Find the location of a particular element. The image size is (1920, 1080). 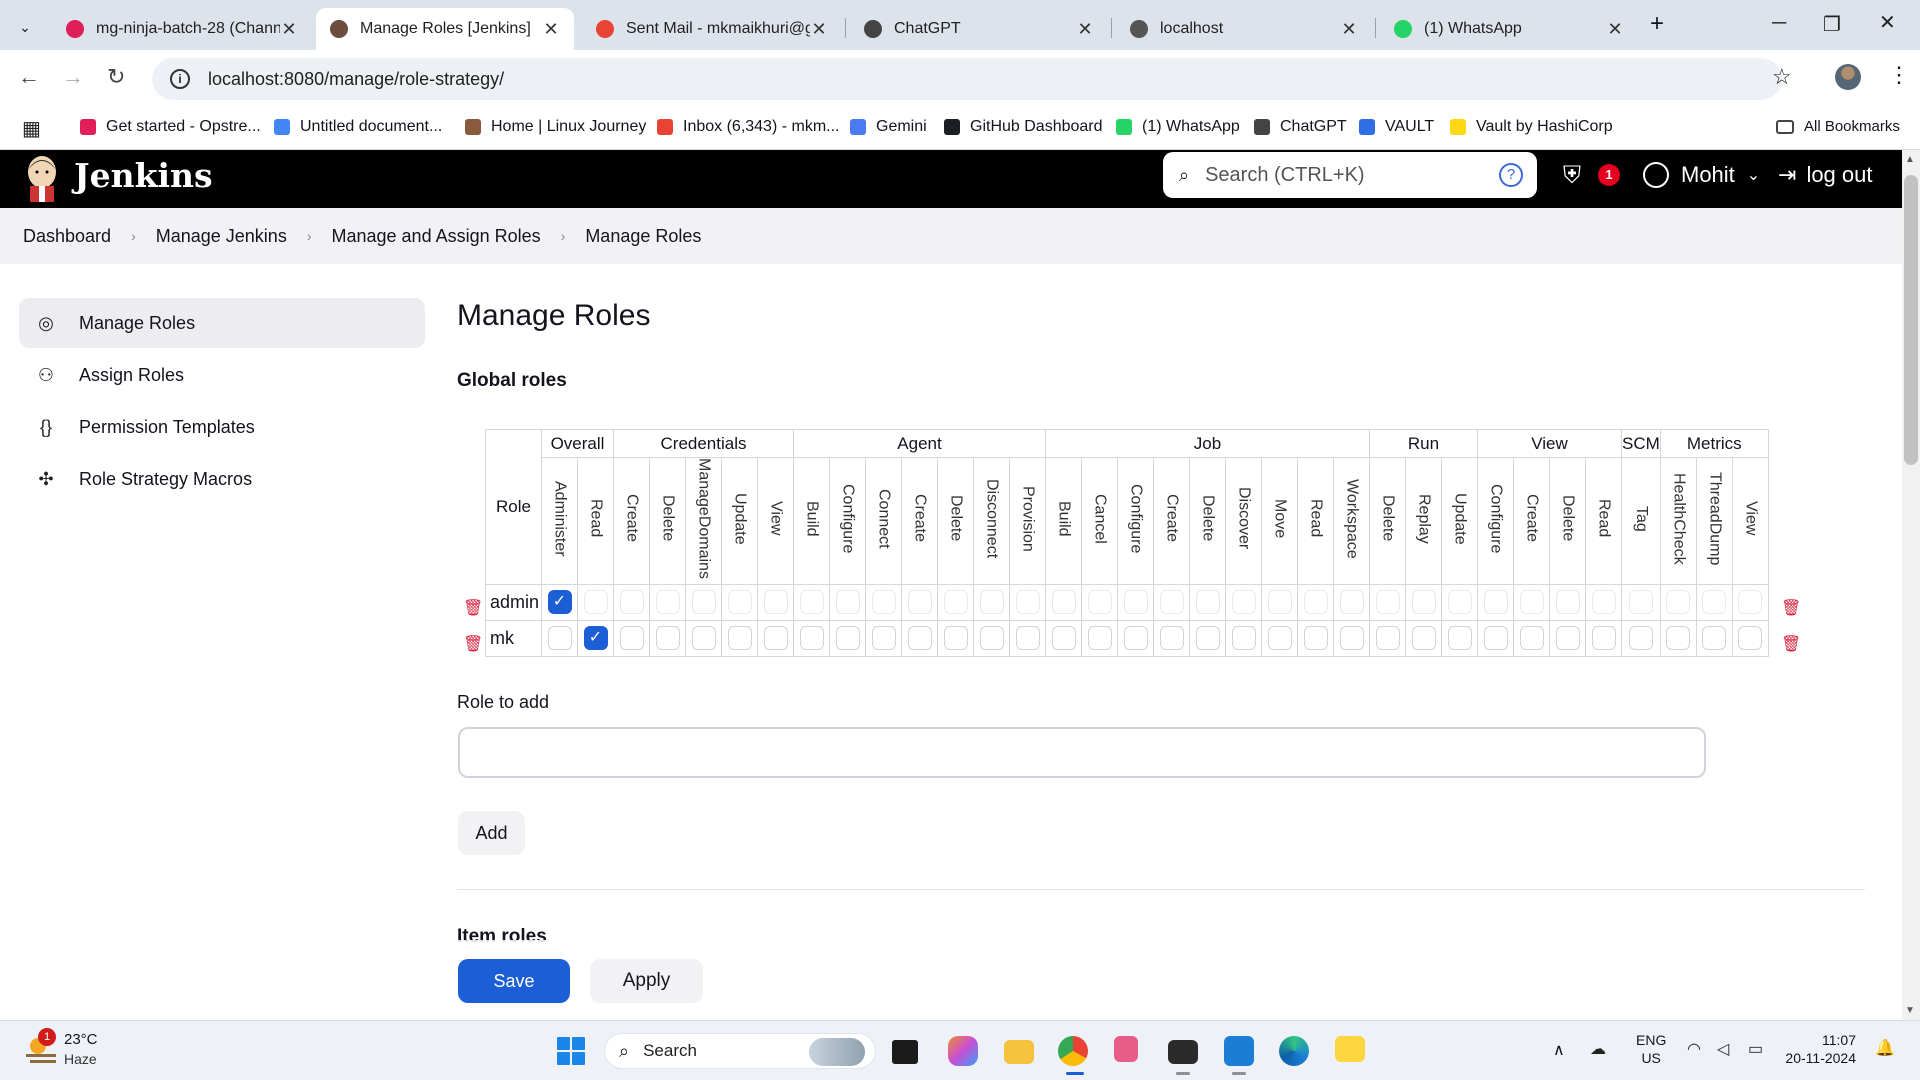

security-shield-icon: ⛨ is located at coordinates (1572, 176).